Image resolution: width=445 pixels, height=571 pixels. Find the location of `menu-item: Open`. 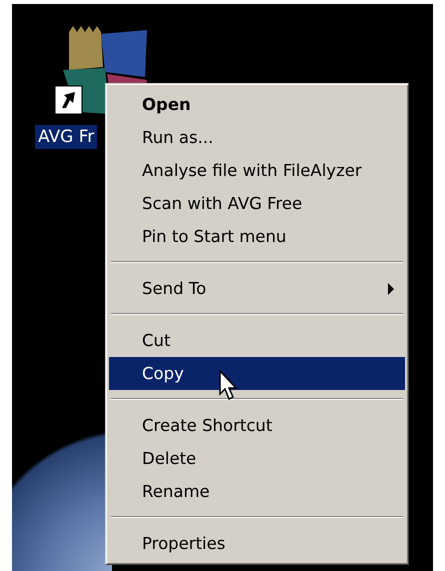

menu-item: Open is located at coordinates (257, 104).